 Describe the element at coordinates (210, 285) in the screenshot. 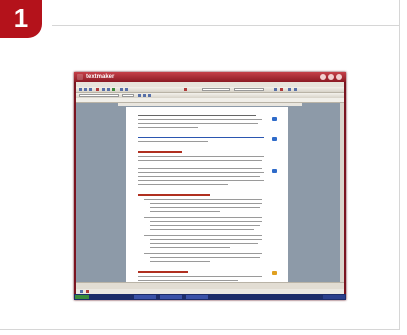

I see `status-bar` at that location.